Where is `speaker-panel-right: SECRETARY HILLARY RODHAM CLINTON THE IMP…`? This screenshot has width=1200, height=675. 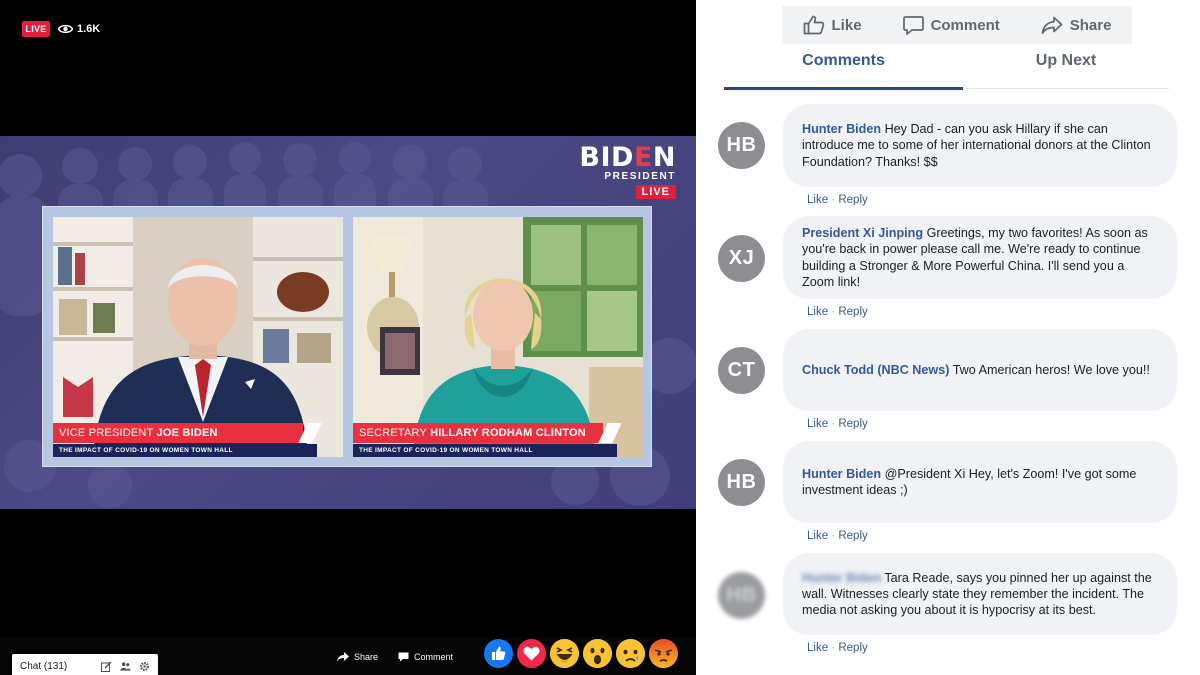 speaker-panel-right: SECRETARY HILLARY RODHAM CLINTON THE IMP… is located at coordinates (498, 337).